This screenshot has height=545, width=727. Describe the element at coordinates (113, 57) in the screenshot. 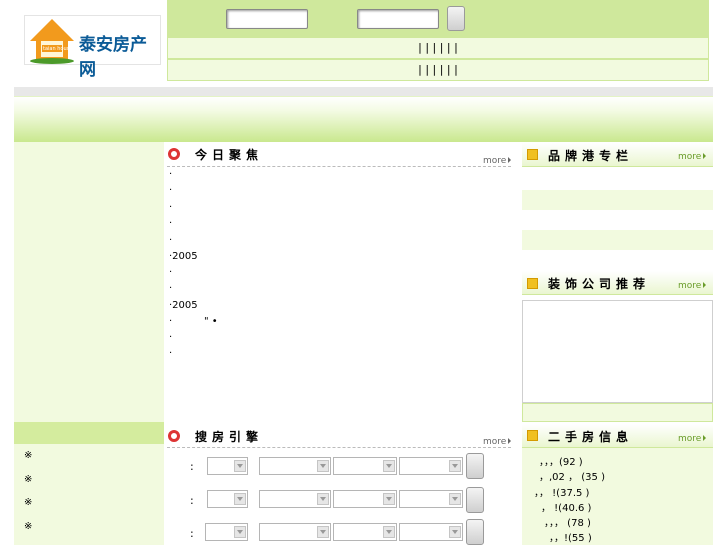

I see `logo-text: 泰安房产网` at that location.